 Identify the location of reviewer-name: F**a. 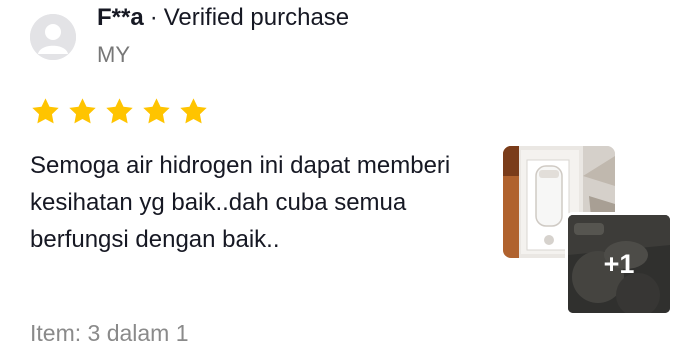
(120, 17).